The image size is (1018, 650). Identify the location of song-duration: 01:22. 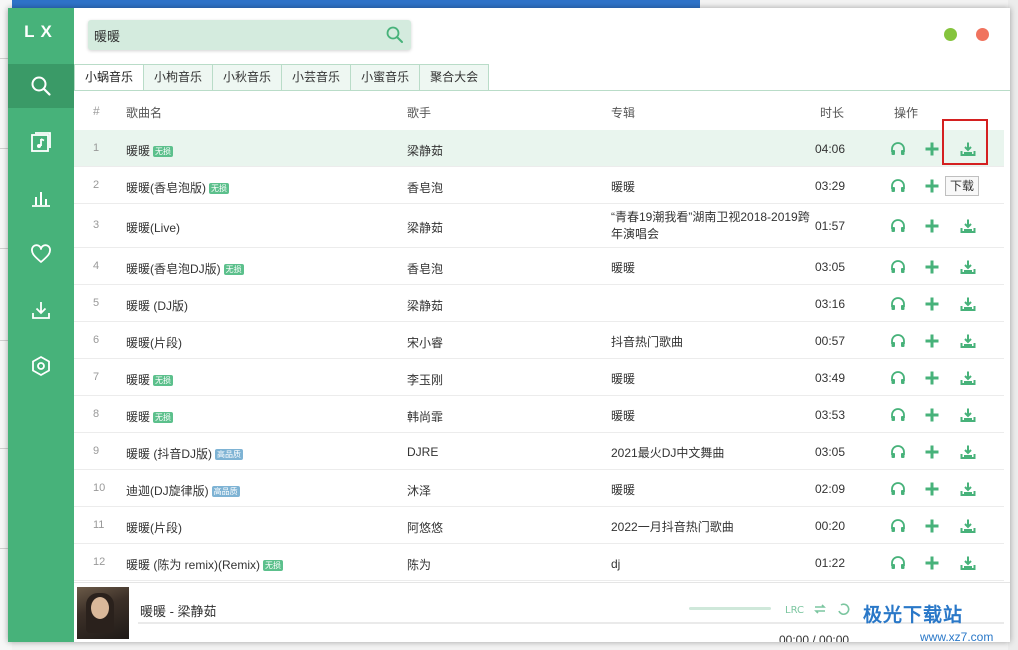
(830, 563).